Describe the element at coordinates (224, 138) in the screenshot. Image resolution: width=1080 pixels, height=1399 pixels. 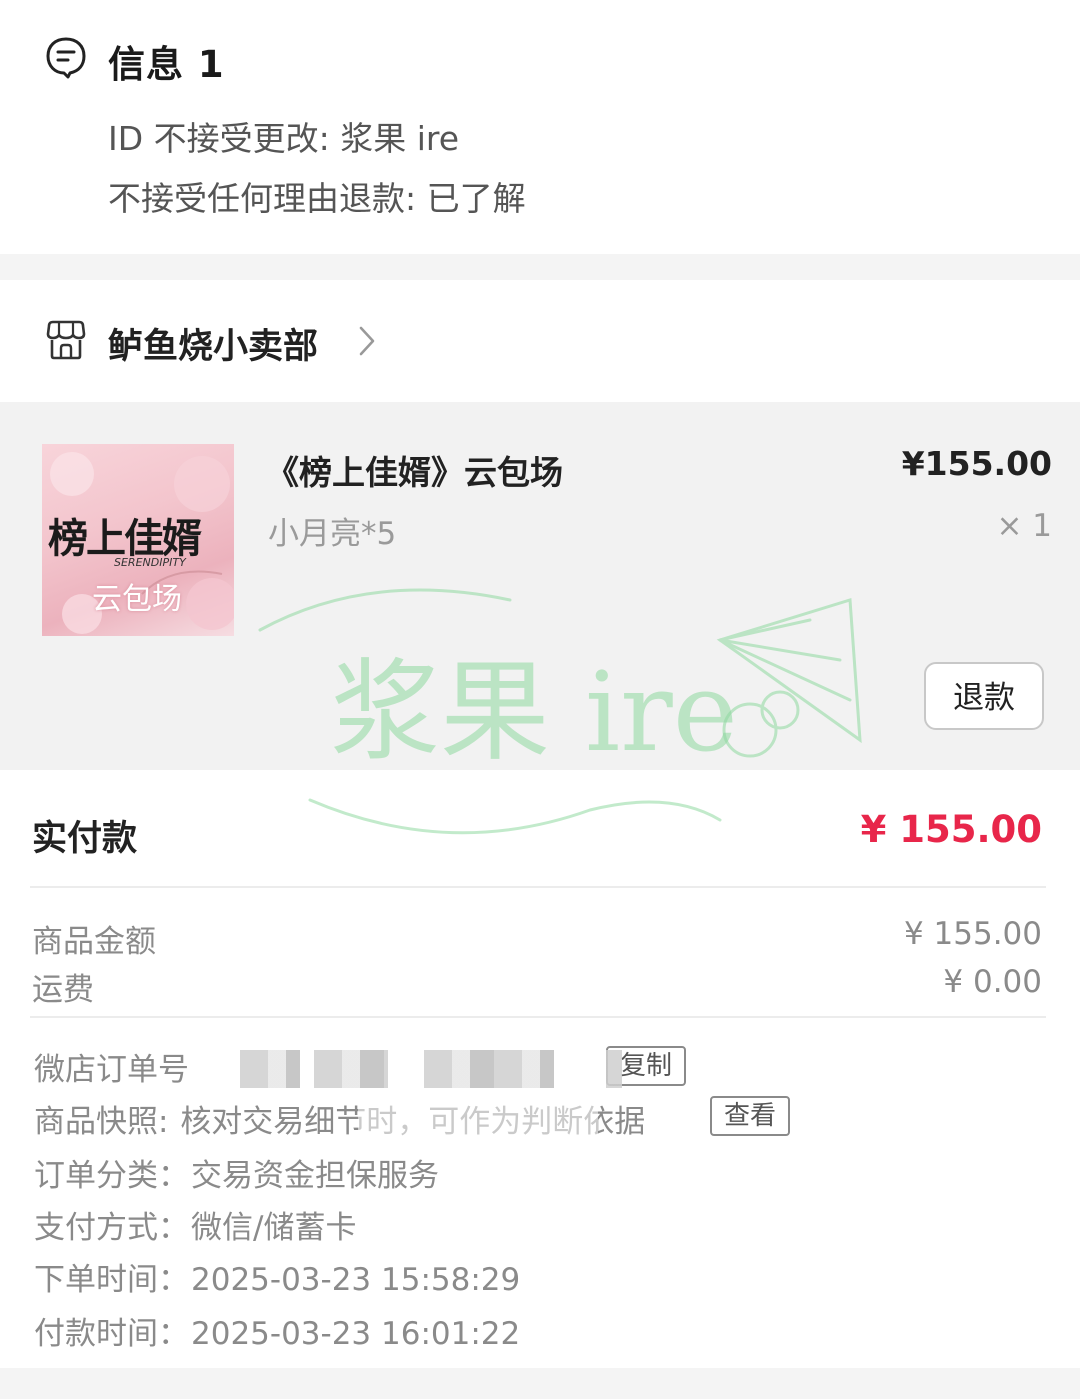
I see `id-label: ID 不接受更改:` at that location.